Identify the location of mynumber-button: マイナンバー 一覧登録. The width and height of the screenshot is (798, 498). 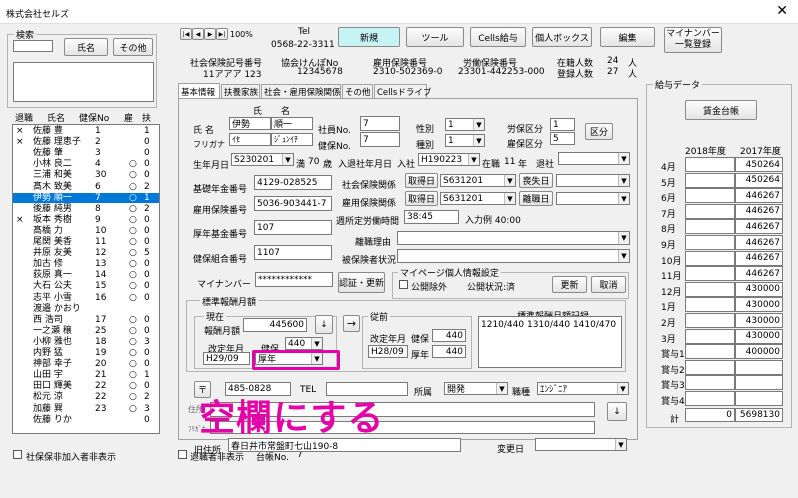
(693, 40).